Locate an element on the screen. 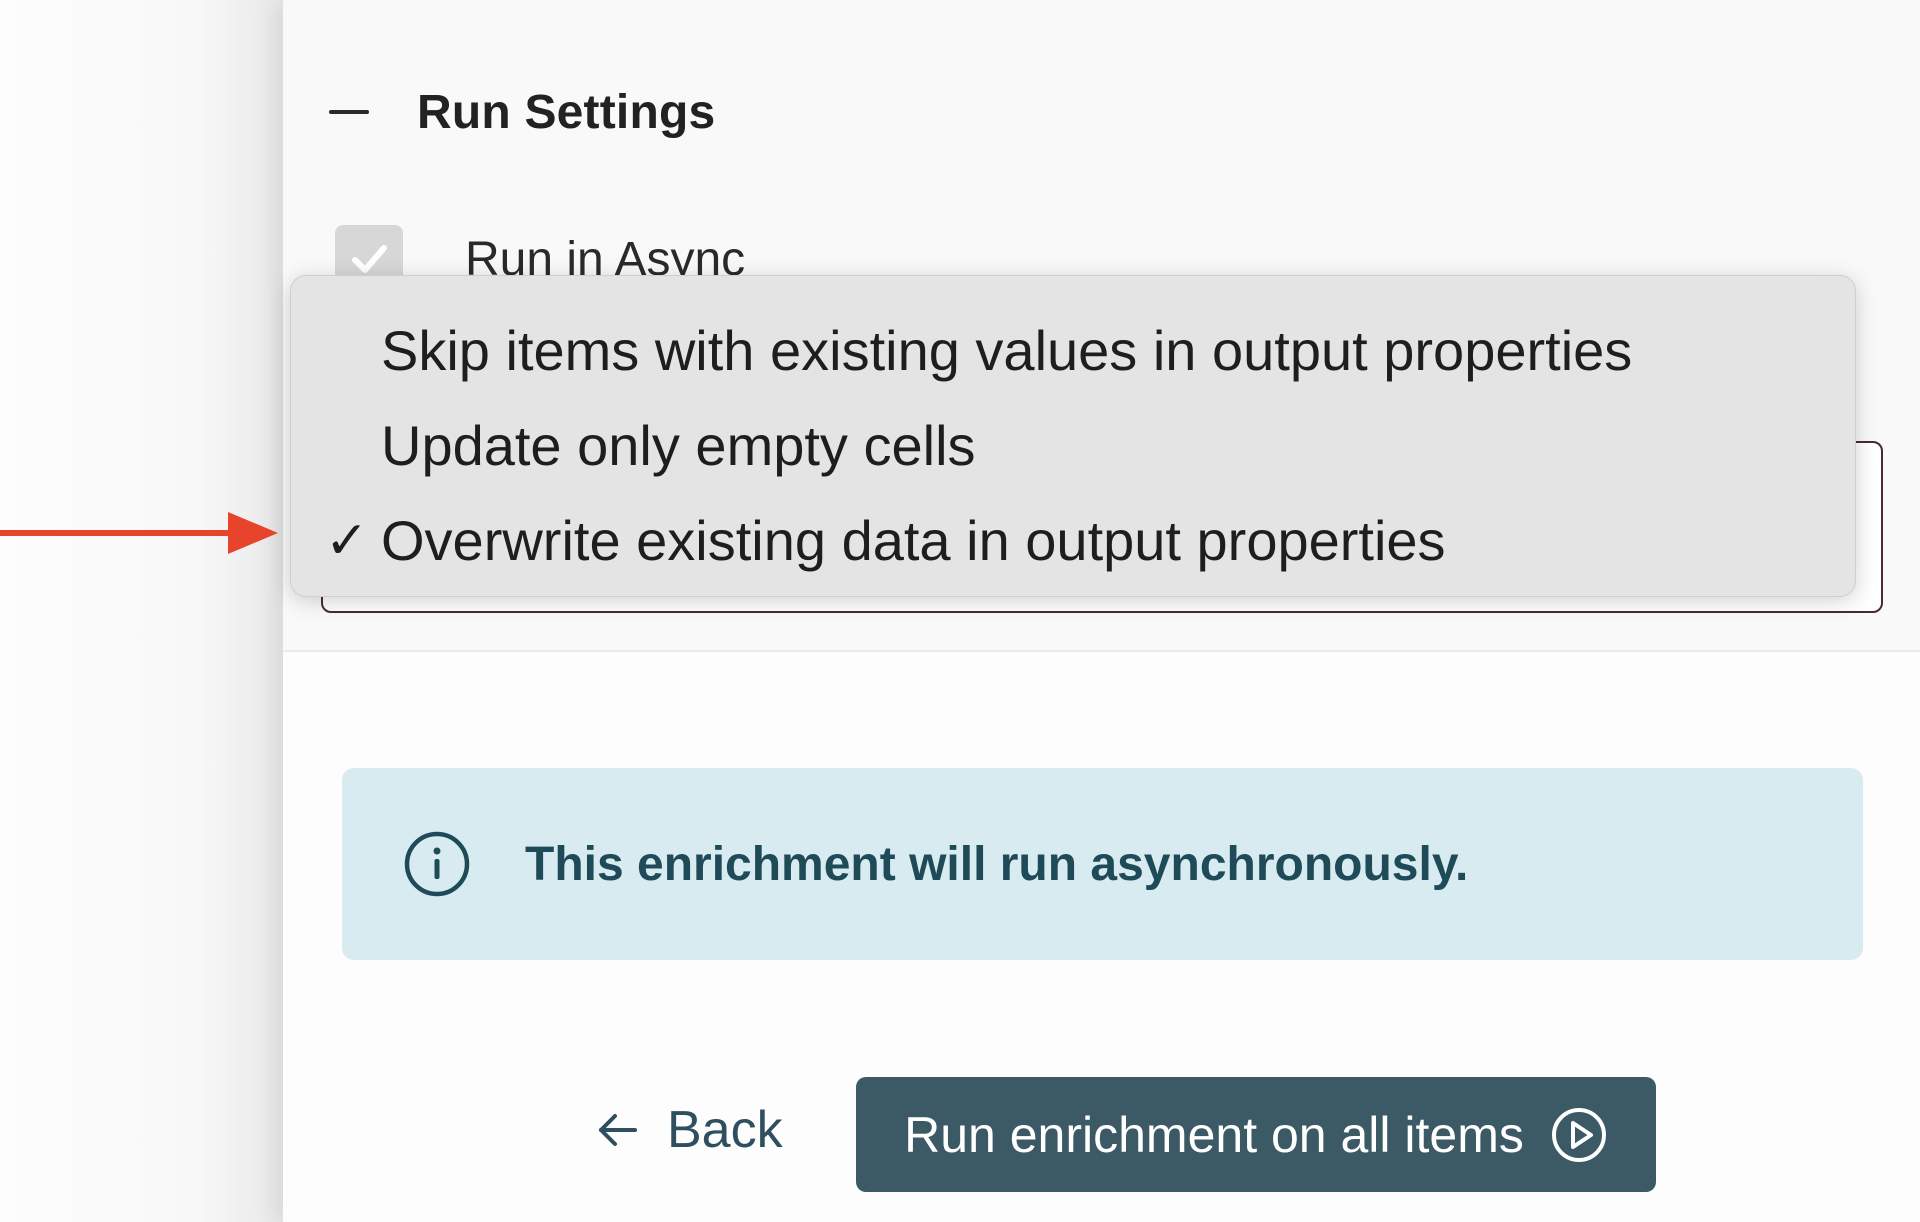 The height and width of the screenshot is (1222, 1920). selected-check-icon: ✓ is located at coordinates (347, 540).